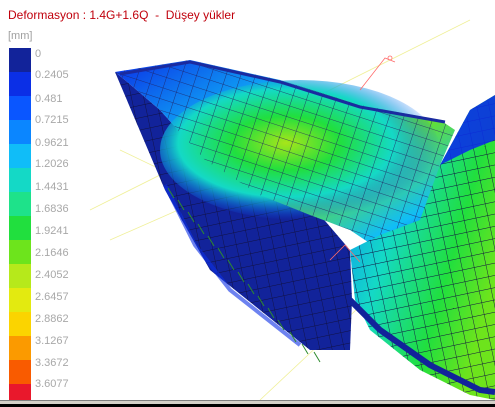 Image resolution: width=495 pixels, height=407 pixels. What do you see at coordinates (52, 231) in the screenshot?
I see `legend-label: 1.9241` at bounding box center [52, 231].